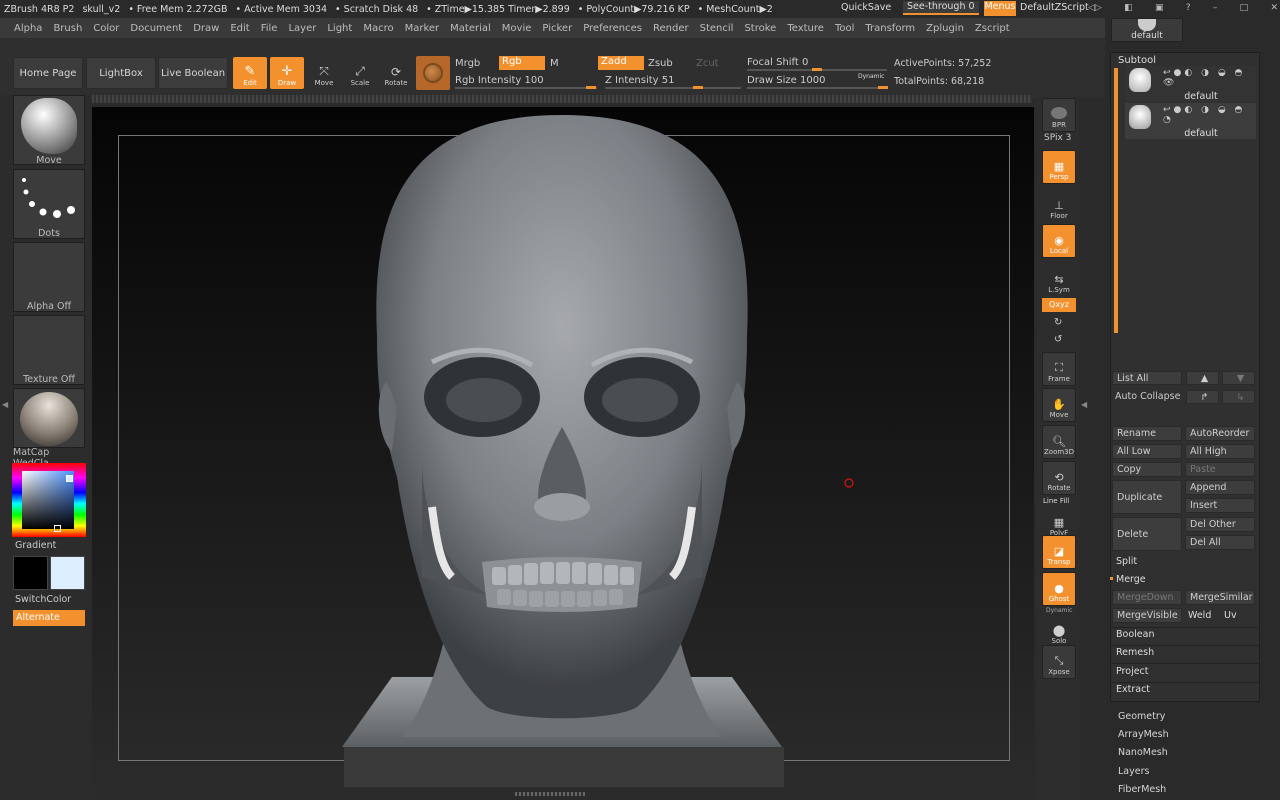 This screenshot has height=800, width=1280. What do you see at coordinates (1059, 115) in the screenshot?
I see `bpr-button: BPR` at bounding box center [1059, 115].